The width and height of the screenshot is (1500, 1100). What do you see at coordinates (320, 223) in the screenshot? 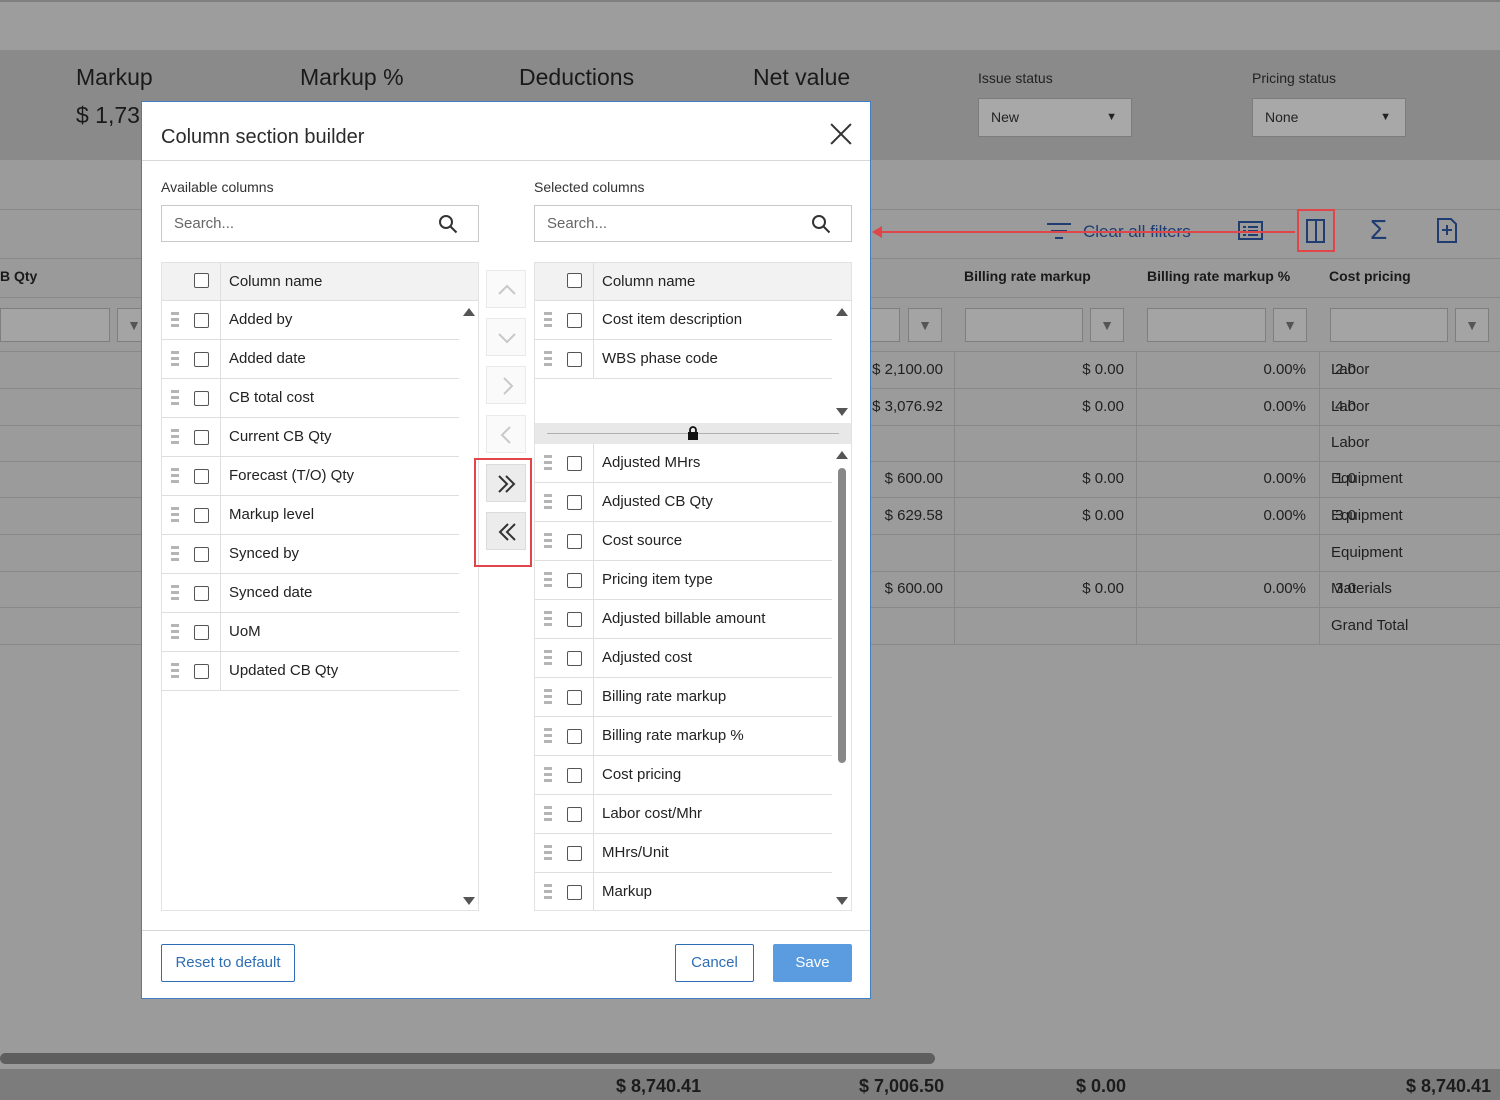
I see `available-search-field` at bounding box center [320, 223].